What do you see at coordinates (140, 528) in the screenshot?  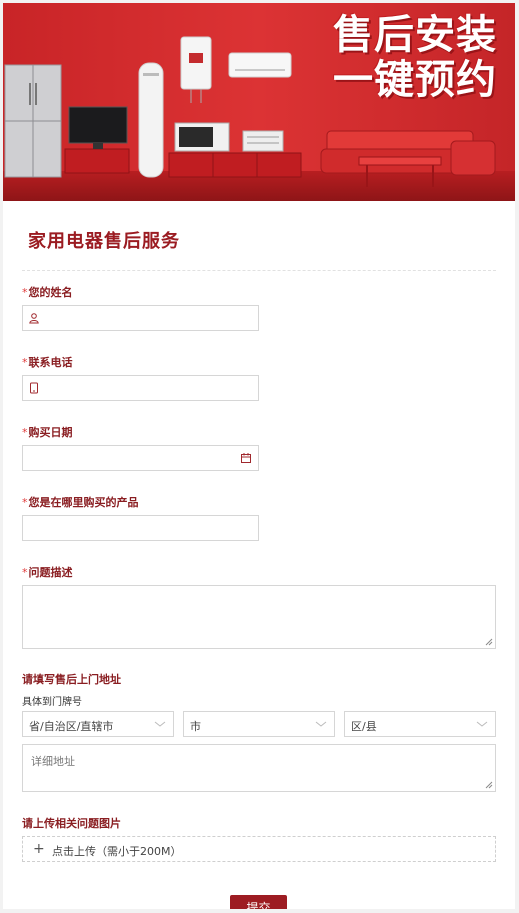 I see `purchase-place-input` at bounding box center [140, 528].